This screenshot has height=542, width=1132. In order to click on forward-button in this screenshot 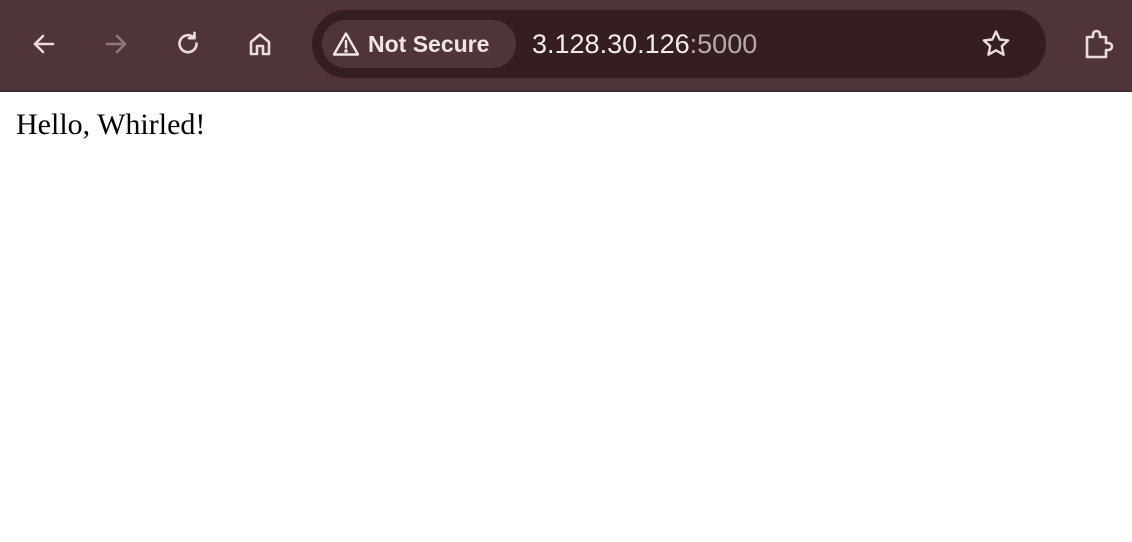, I will do `click(116, 44)`.